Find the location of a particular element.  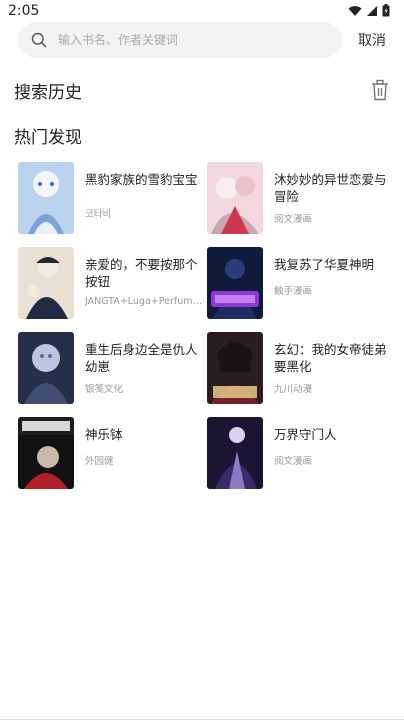

book-card: 玄幻：我的女帝徒弟要黑化 九川动漫 is located at coordinates (302, 369).